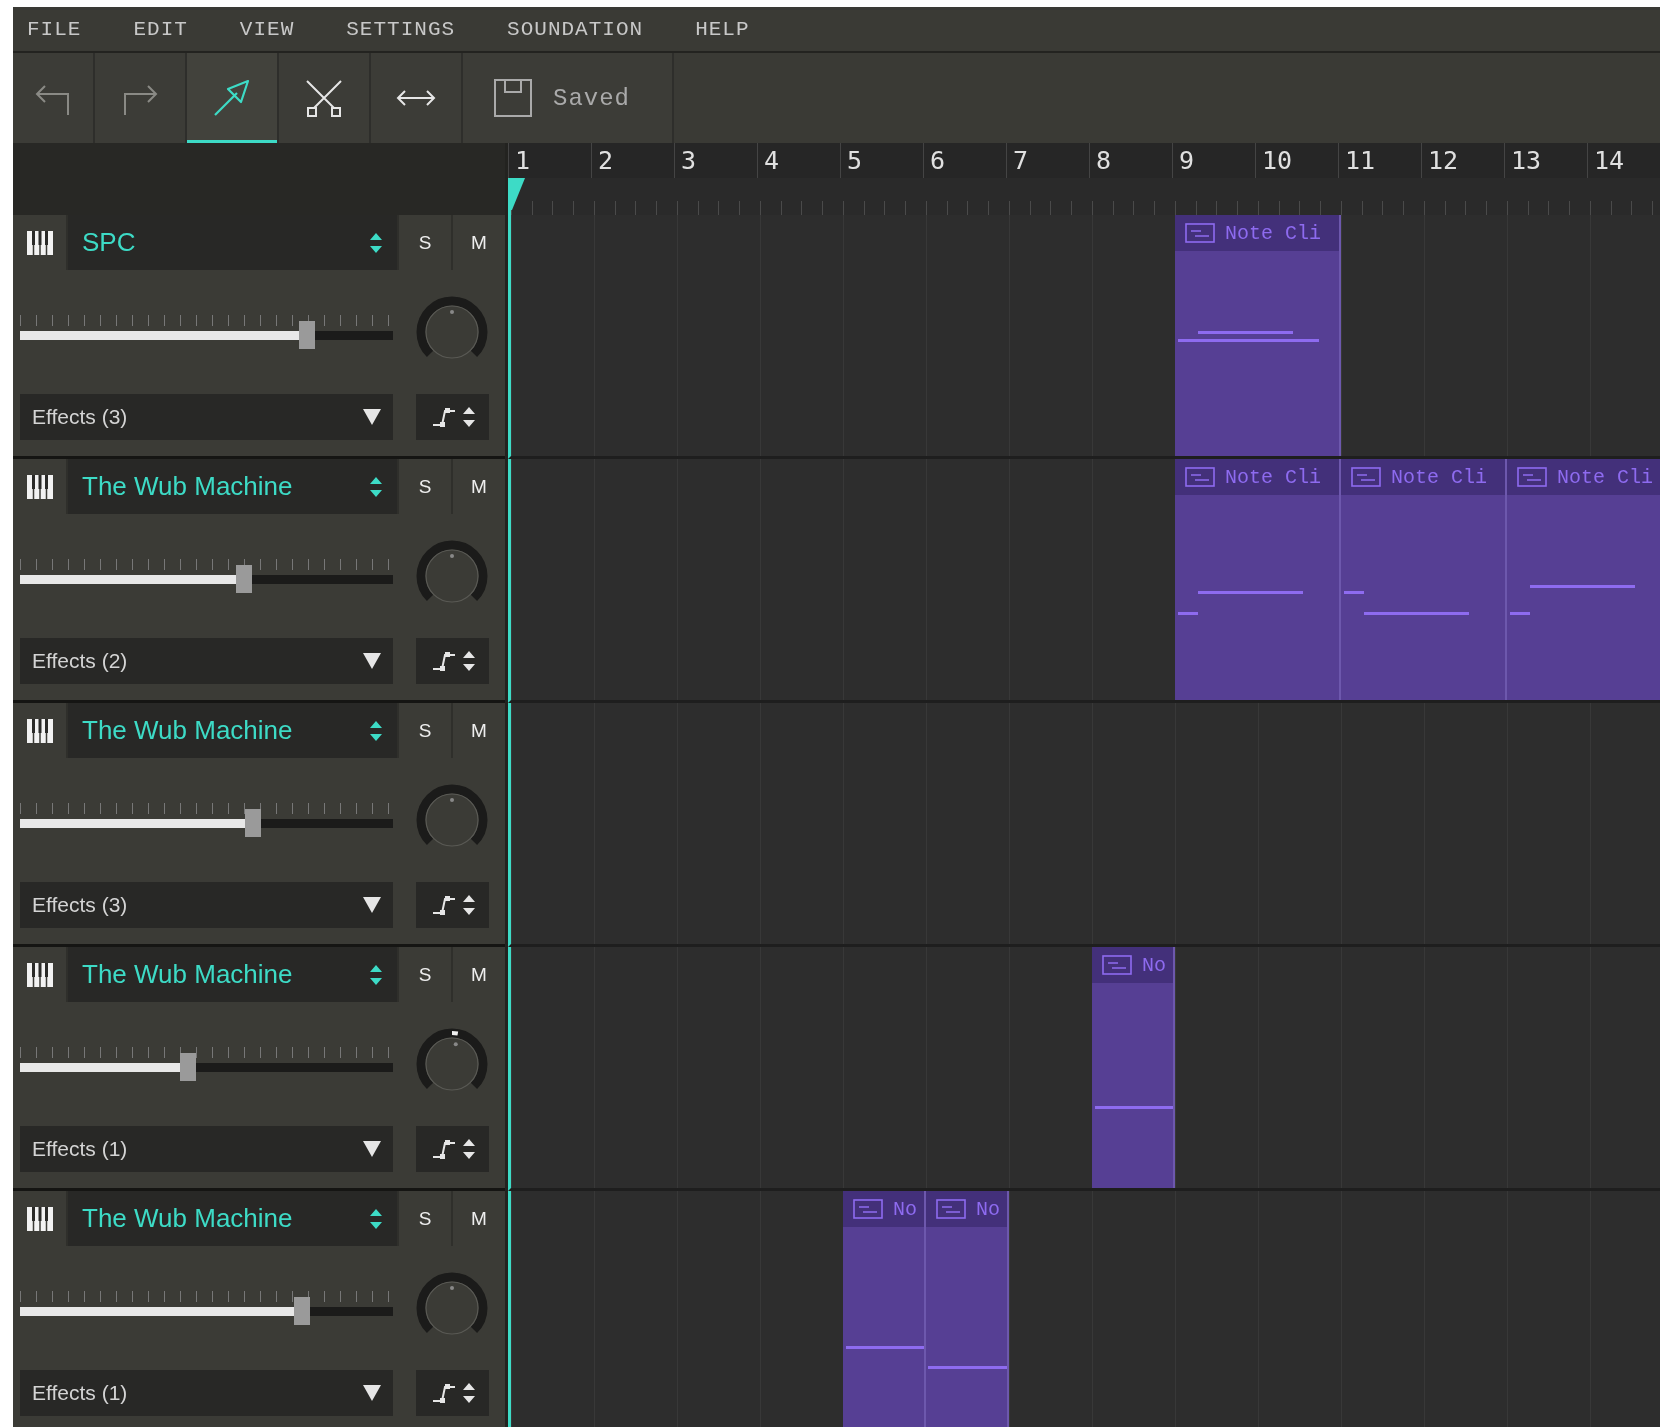 The width and height of the screenshot is (1660, 1427). Describe the element at coordinates (233, 98) in the screenshot. I see `pointer-tool-button` at that location.